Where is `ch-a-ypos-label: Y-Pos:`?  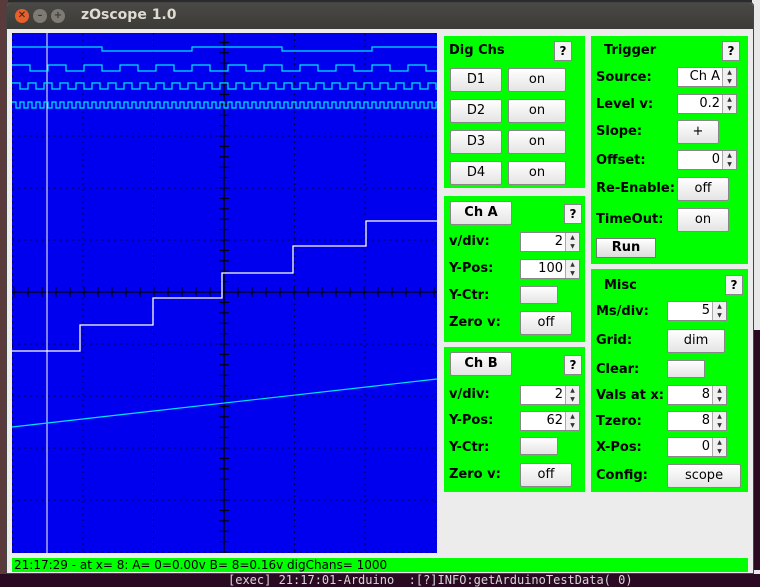 ch-a-ypos-label: Y-Pos: is located at coordinates (471, 268).